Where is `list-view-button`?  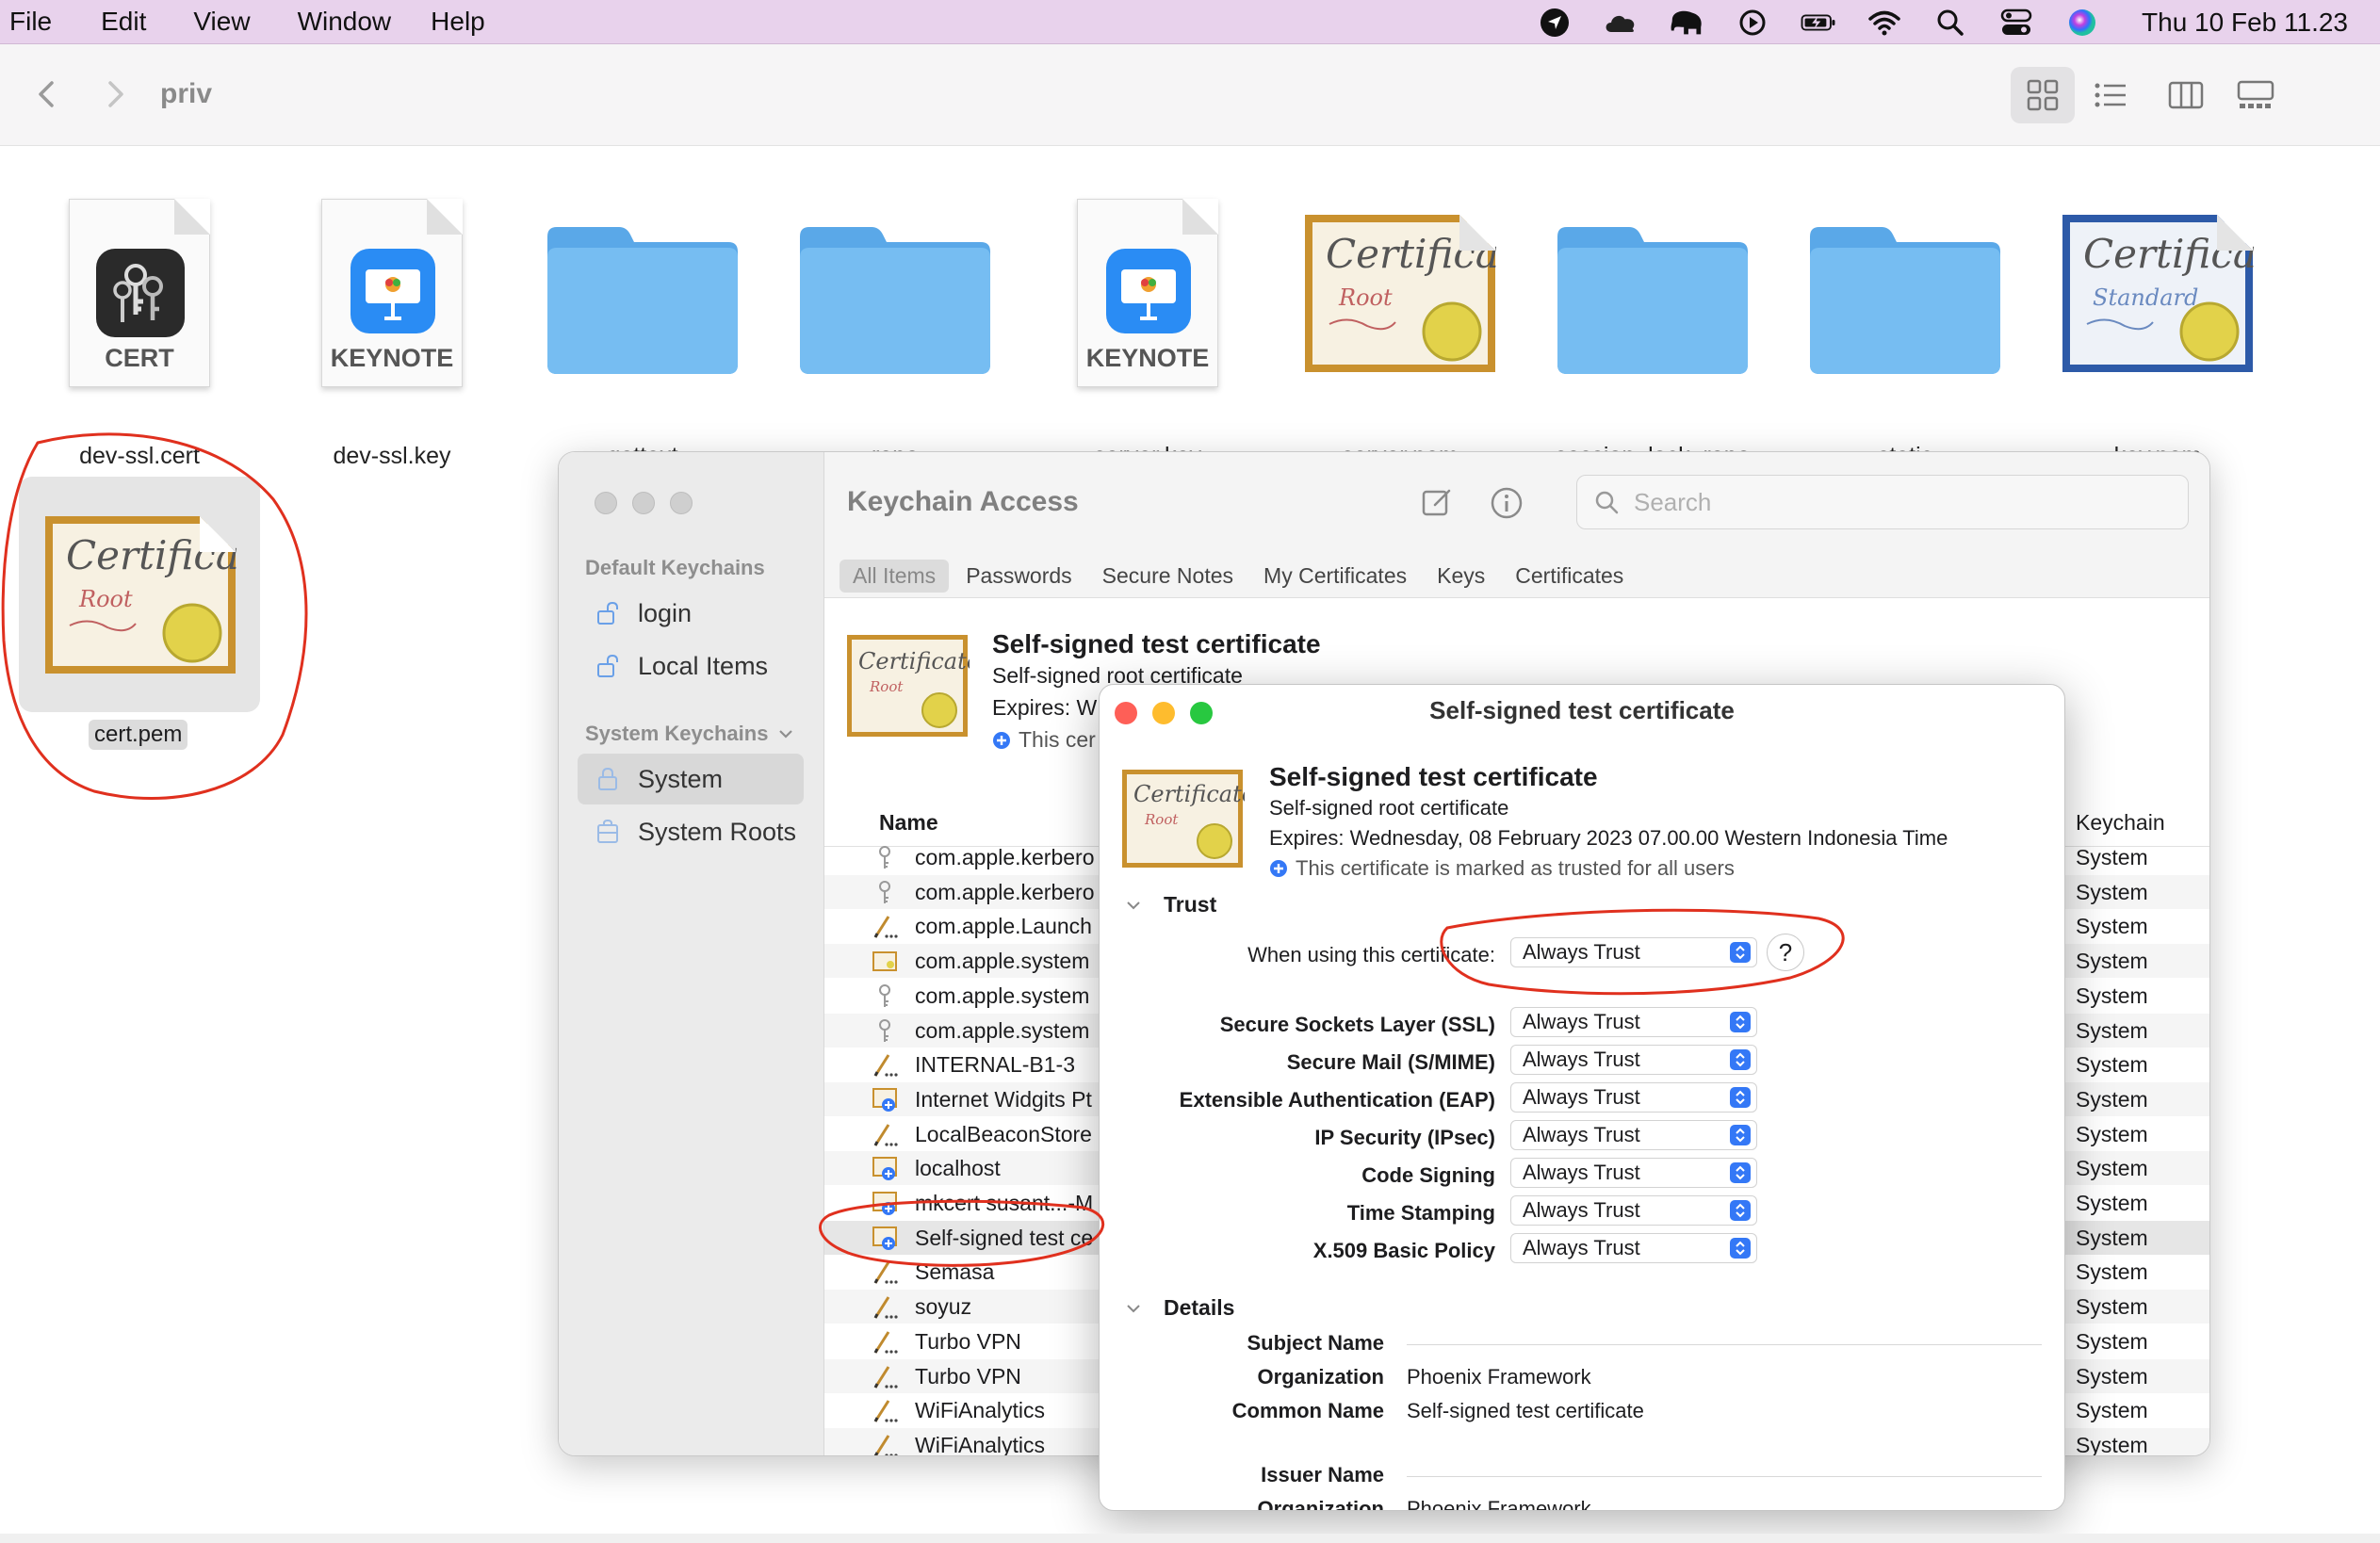 list-view-button is located at coordinates (2110, 95).